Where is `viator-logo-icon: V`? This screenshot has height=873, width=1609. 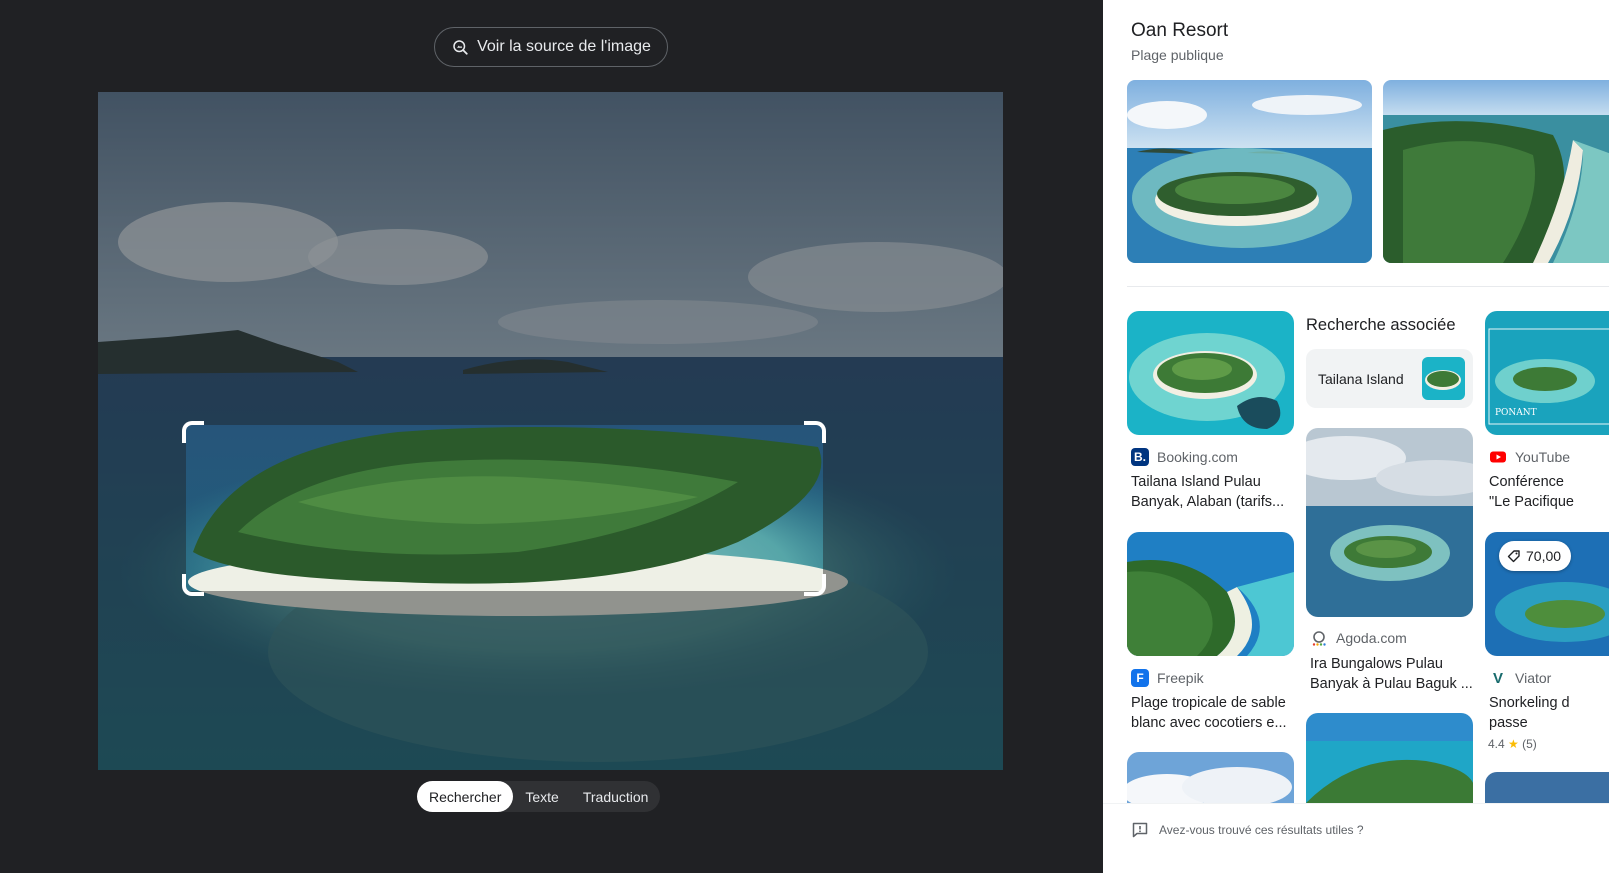
viator-logo-icon: V is located at coordinates (1497, 678).